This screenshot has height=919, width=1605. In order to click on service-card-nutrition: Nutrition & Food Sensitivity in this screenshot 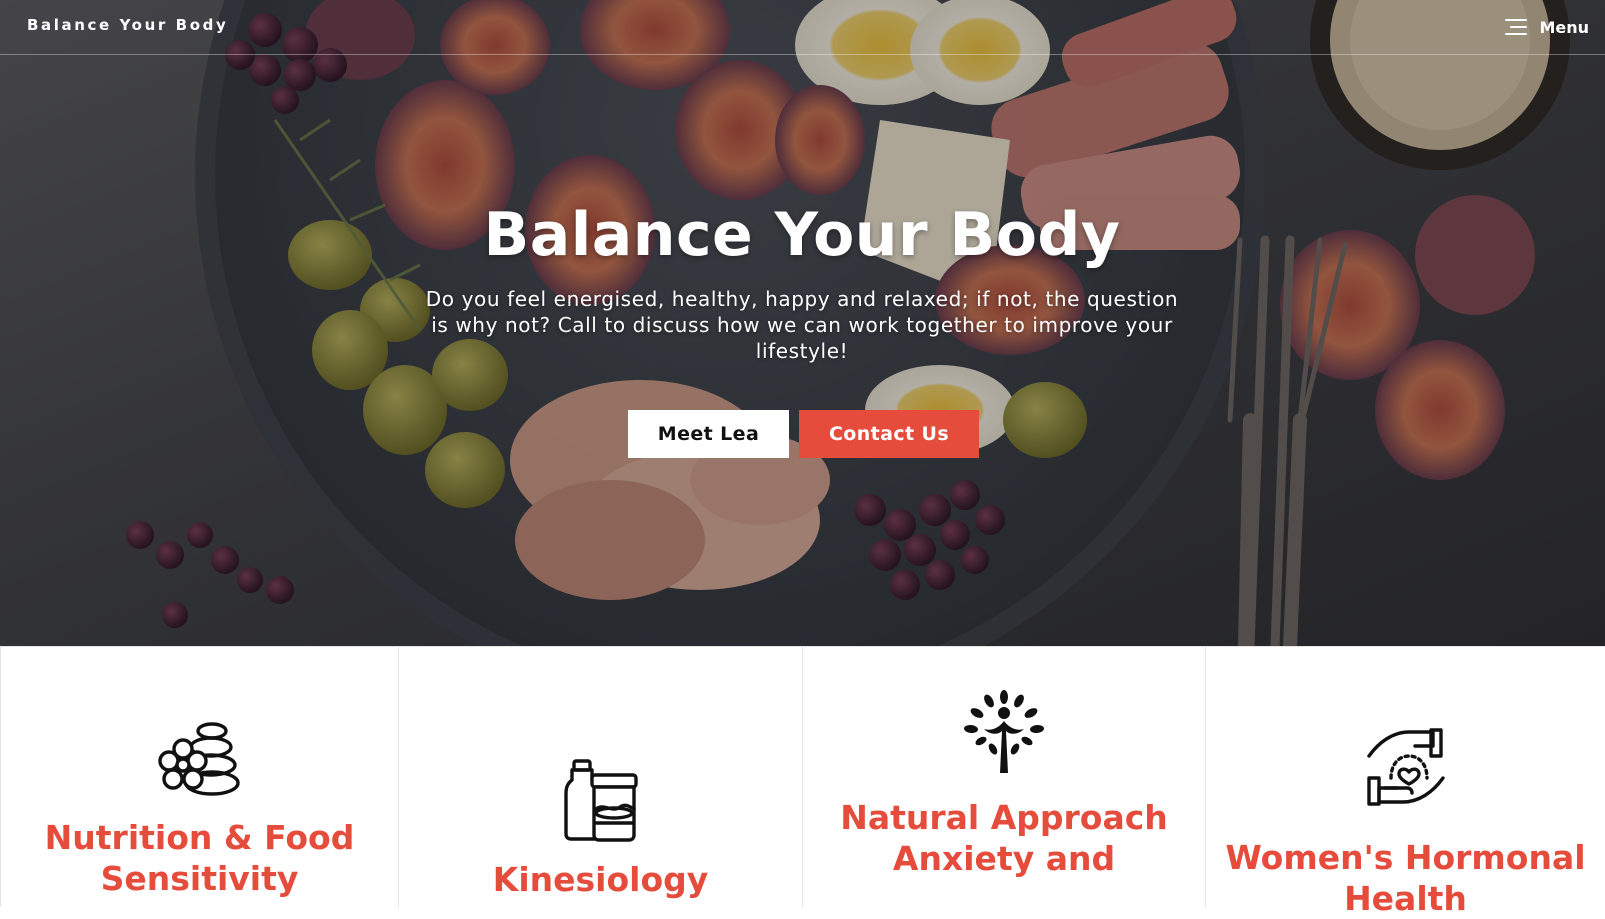, I will do `click(199, 777)`.